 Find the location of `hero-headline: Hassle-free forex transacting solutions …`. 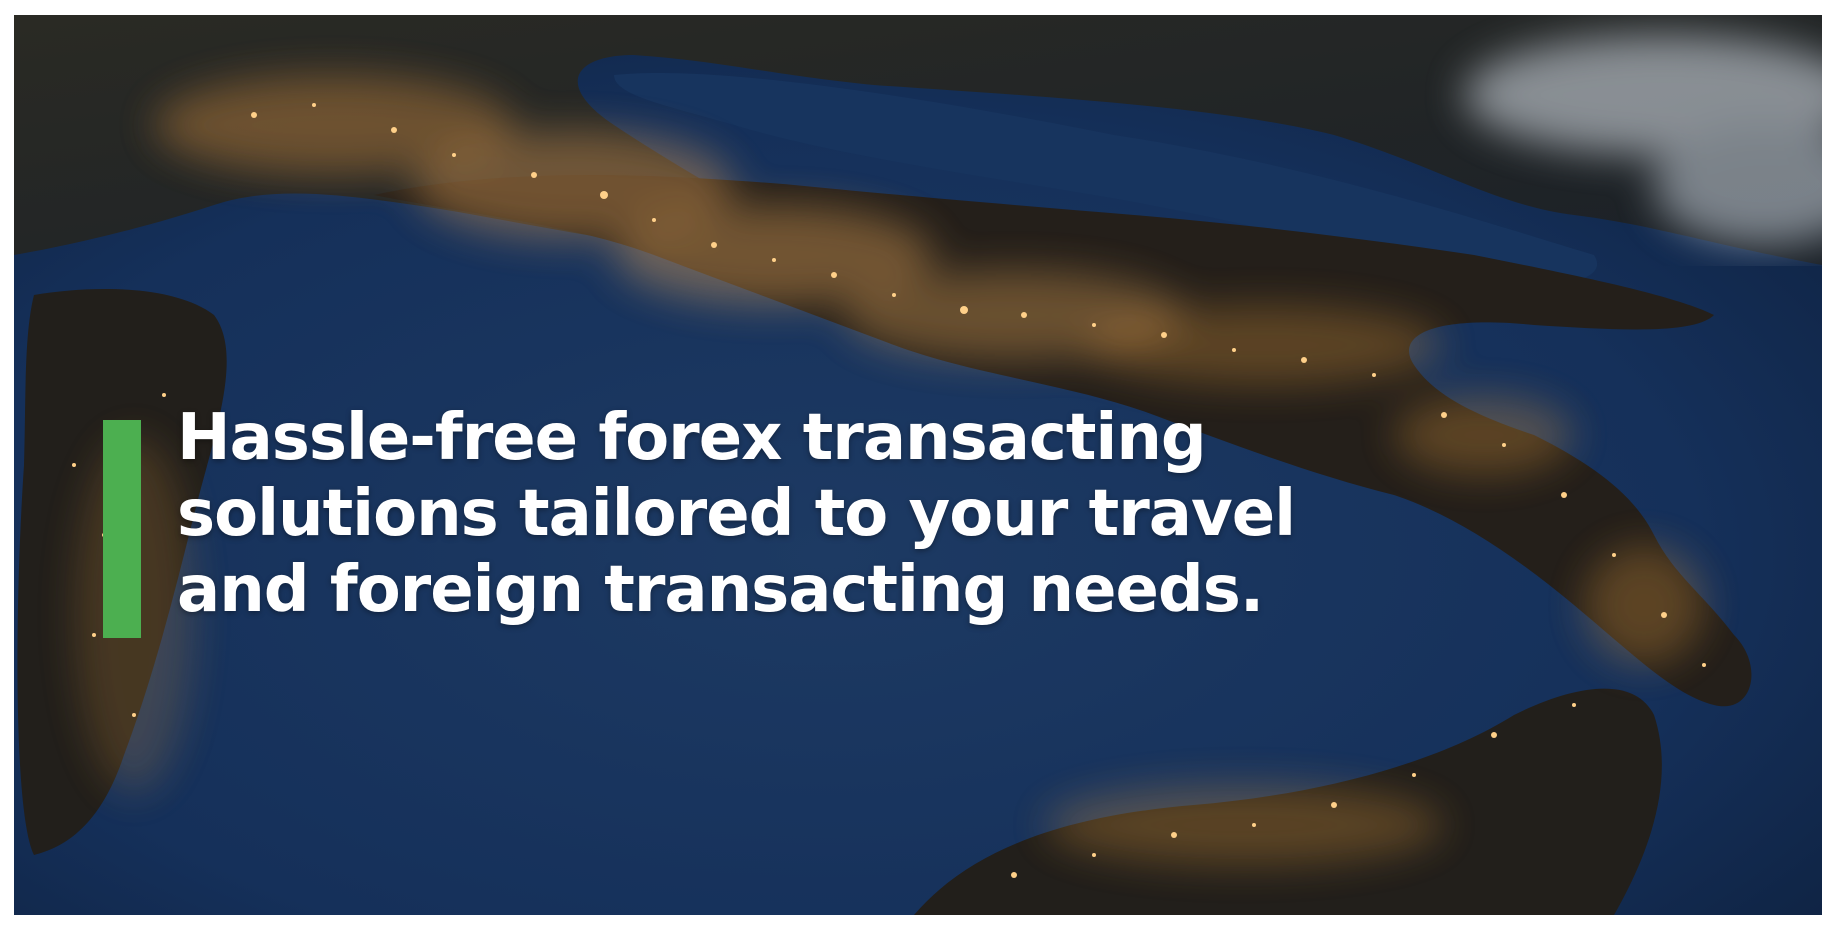

hero-headline: Hassle-free forex transacting solutions … is located at coordinates (736, 514).